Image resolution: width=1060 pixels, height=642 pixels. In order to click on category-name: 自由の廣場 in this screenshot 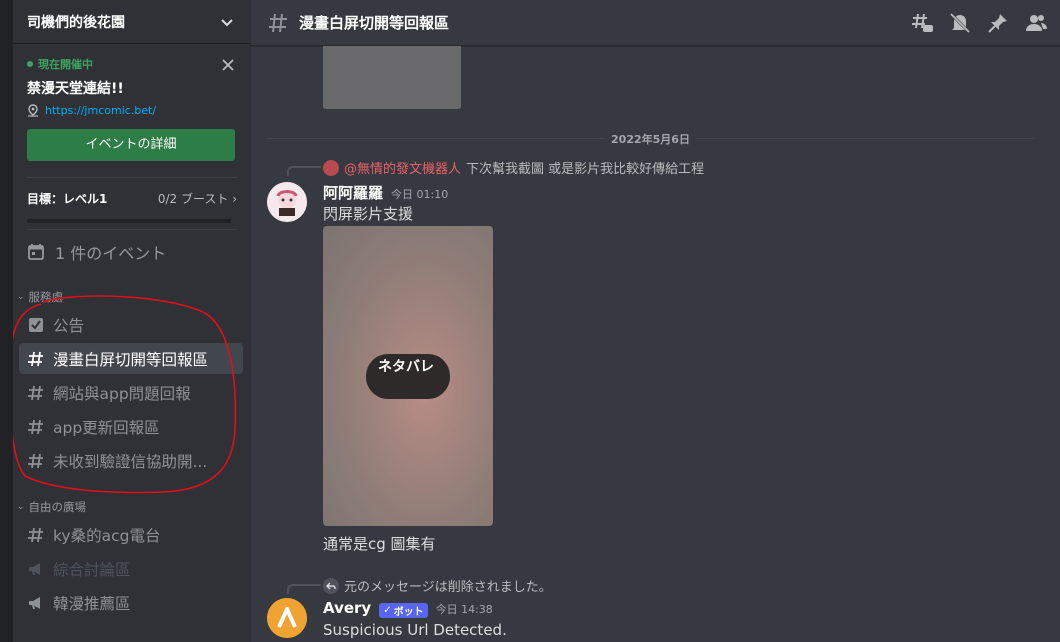, I will do `click(57, 507)`.